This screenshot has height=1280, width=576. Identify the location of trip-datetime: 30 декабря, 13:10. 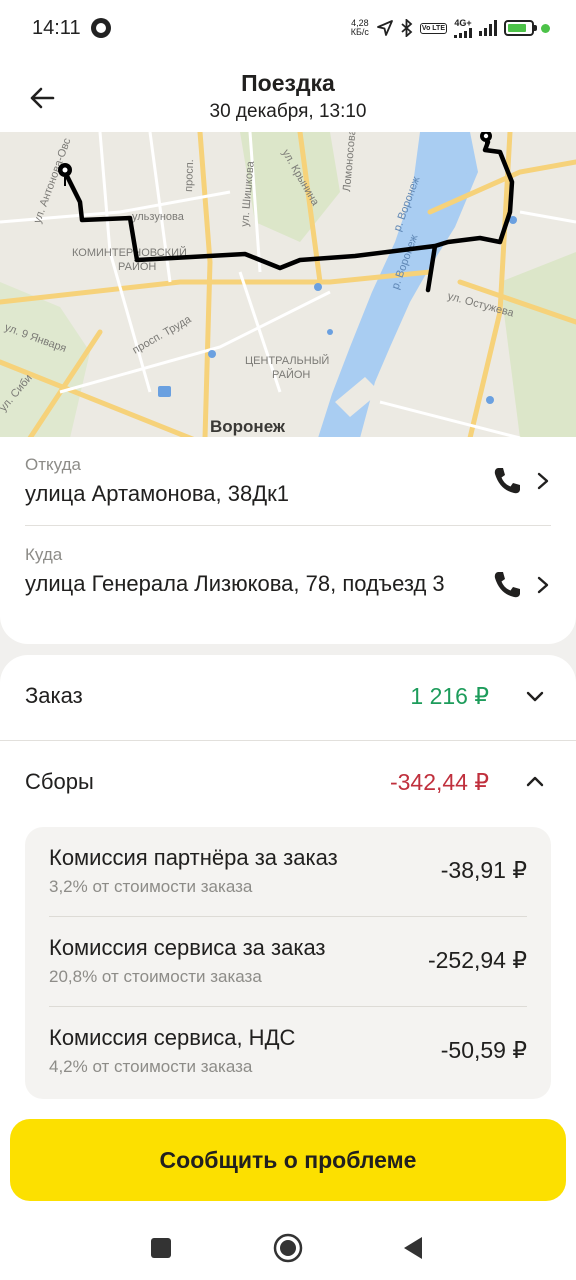
(288, 111).